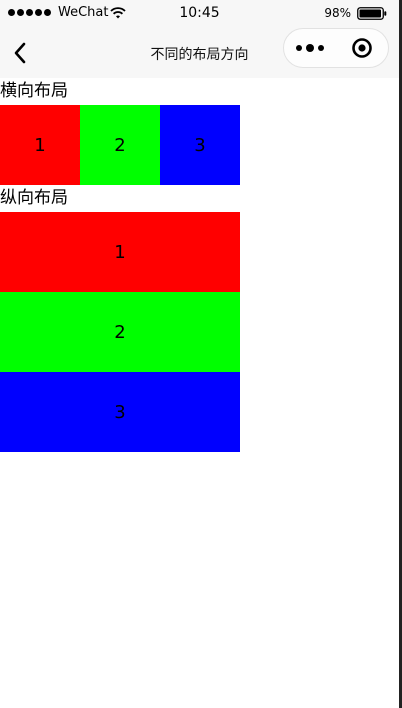 This screenshot has width=402, height=708. I want to click on vertical-box-1: 1, so click(120, 252).